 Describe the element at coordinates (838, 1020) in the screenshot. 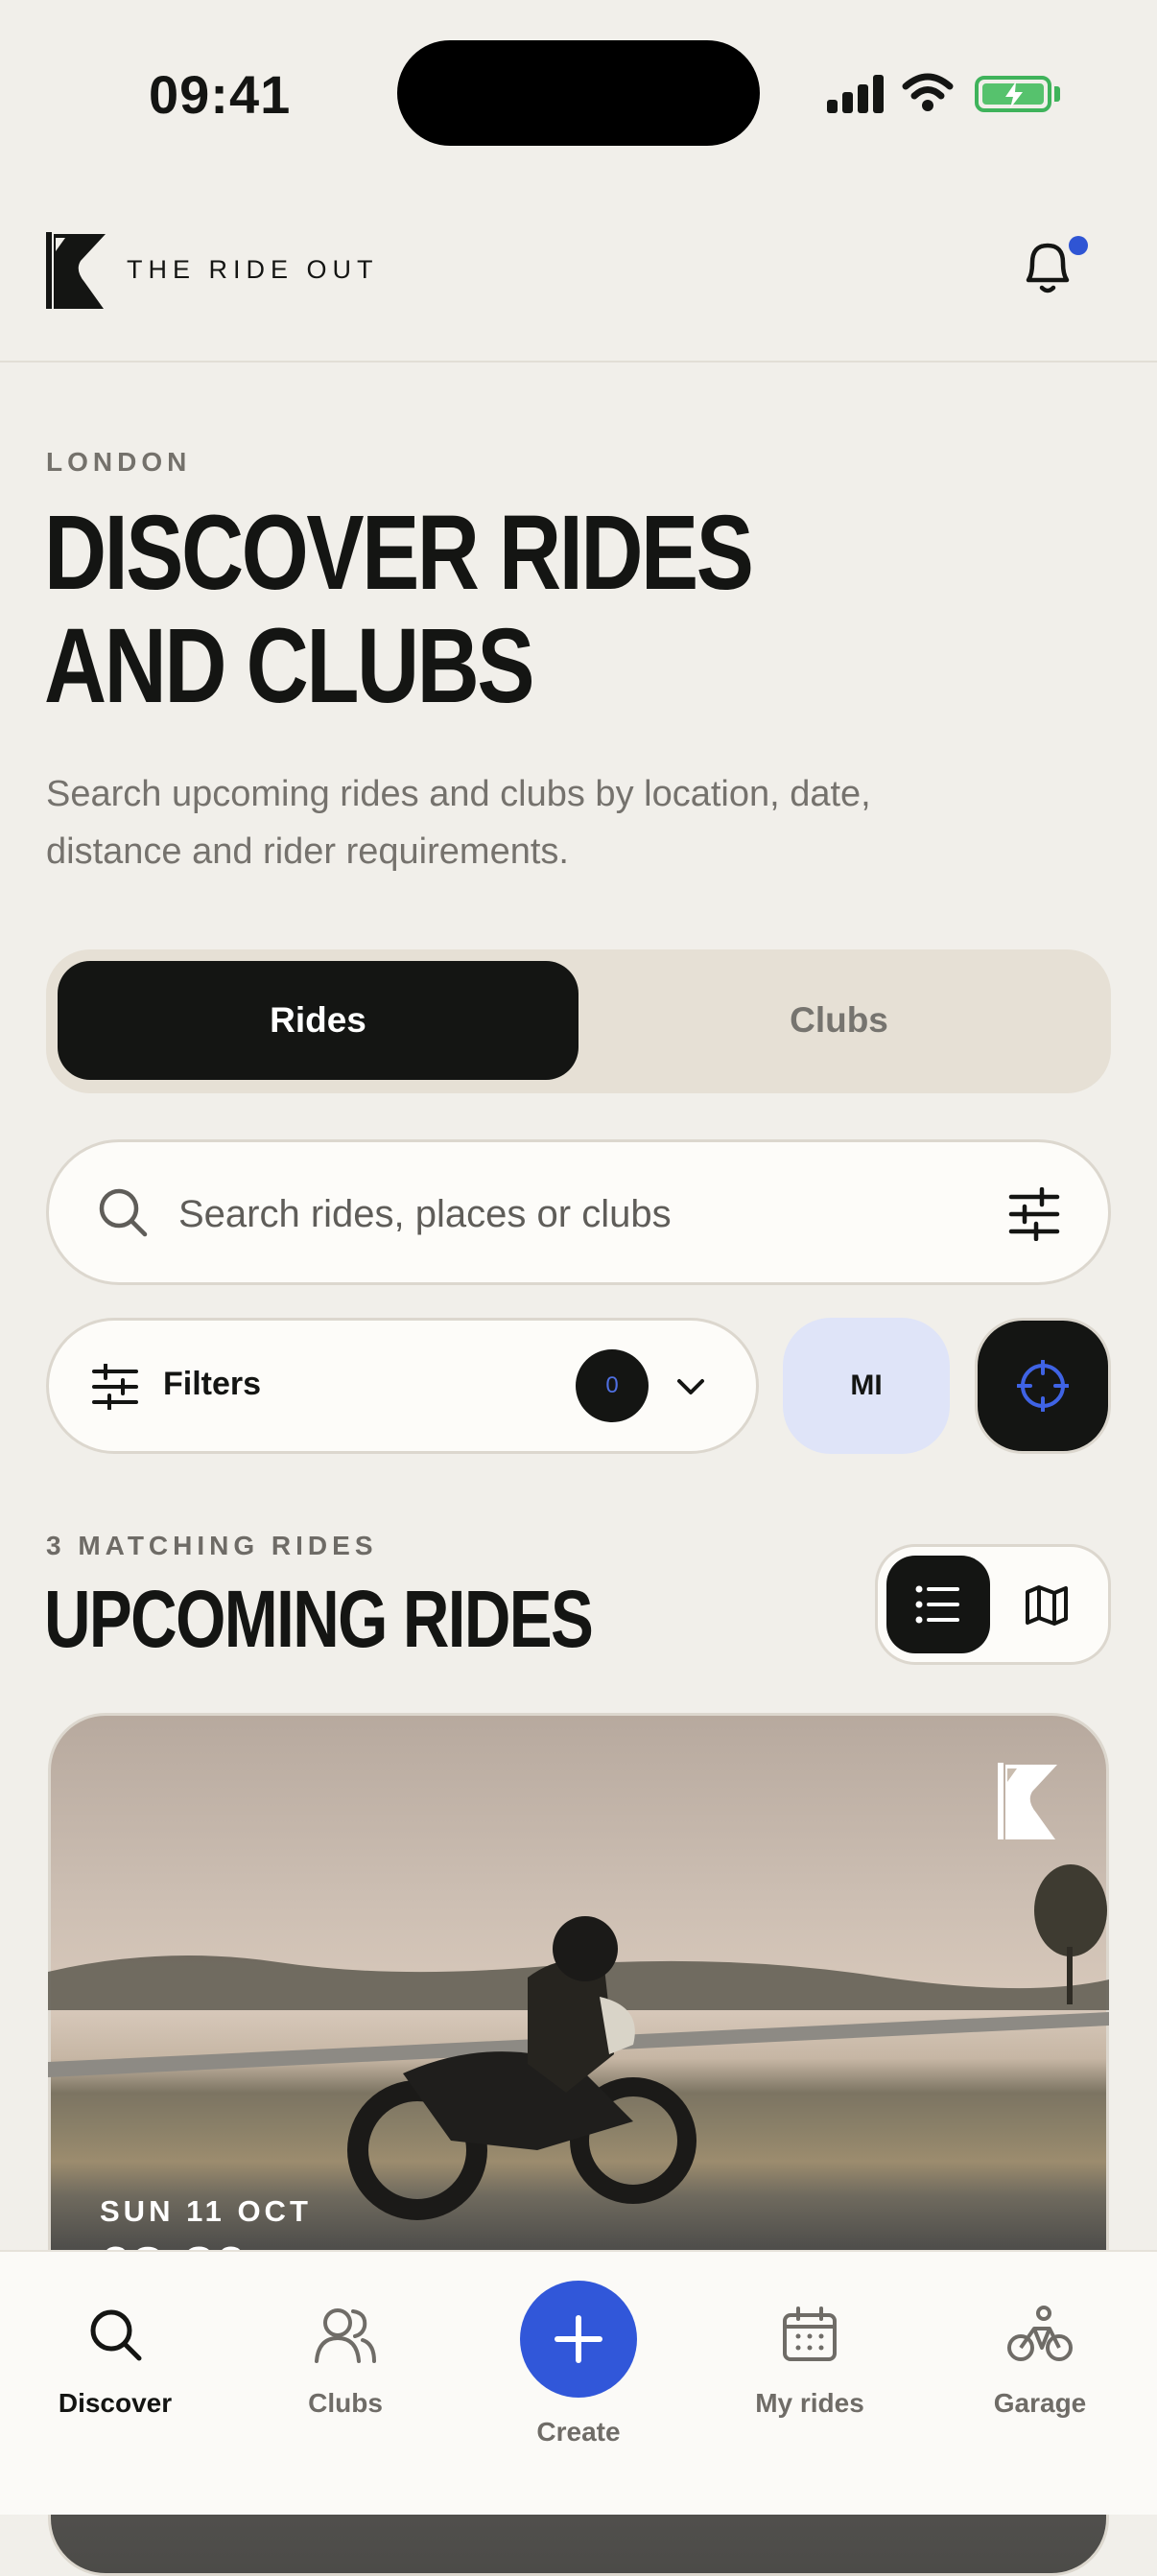

I see `tab-clubs: Clubs` at that location.